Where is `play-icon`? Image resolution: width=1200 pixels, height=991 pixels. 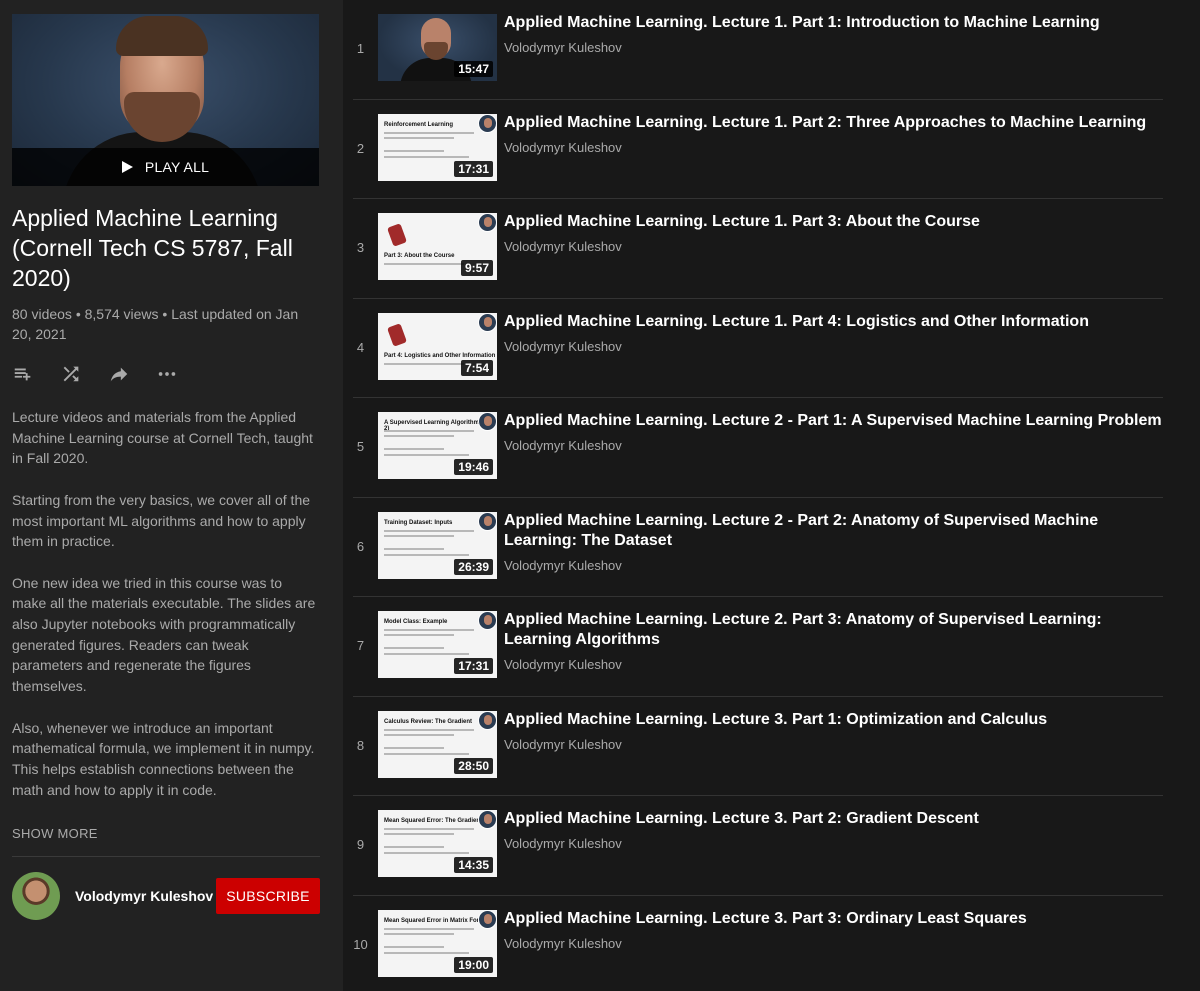
play-icon is located at coordinates (127, 167).